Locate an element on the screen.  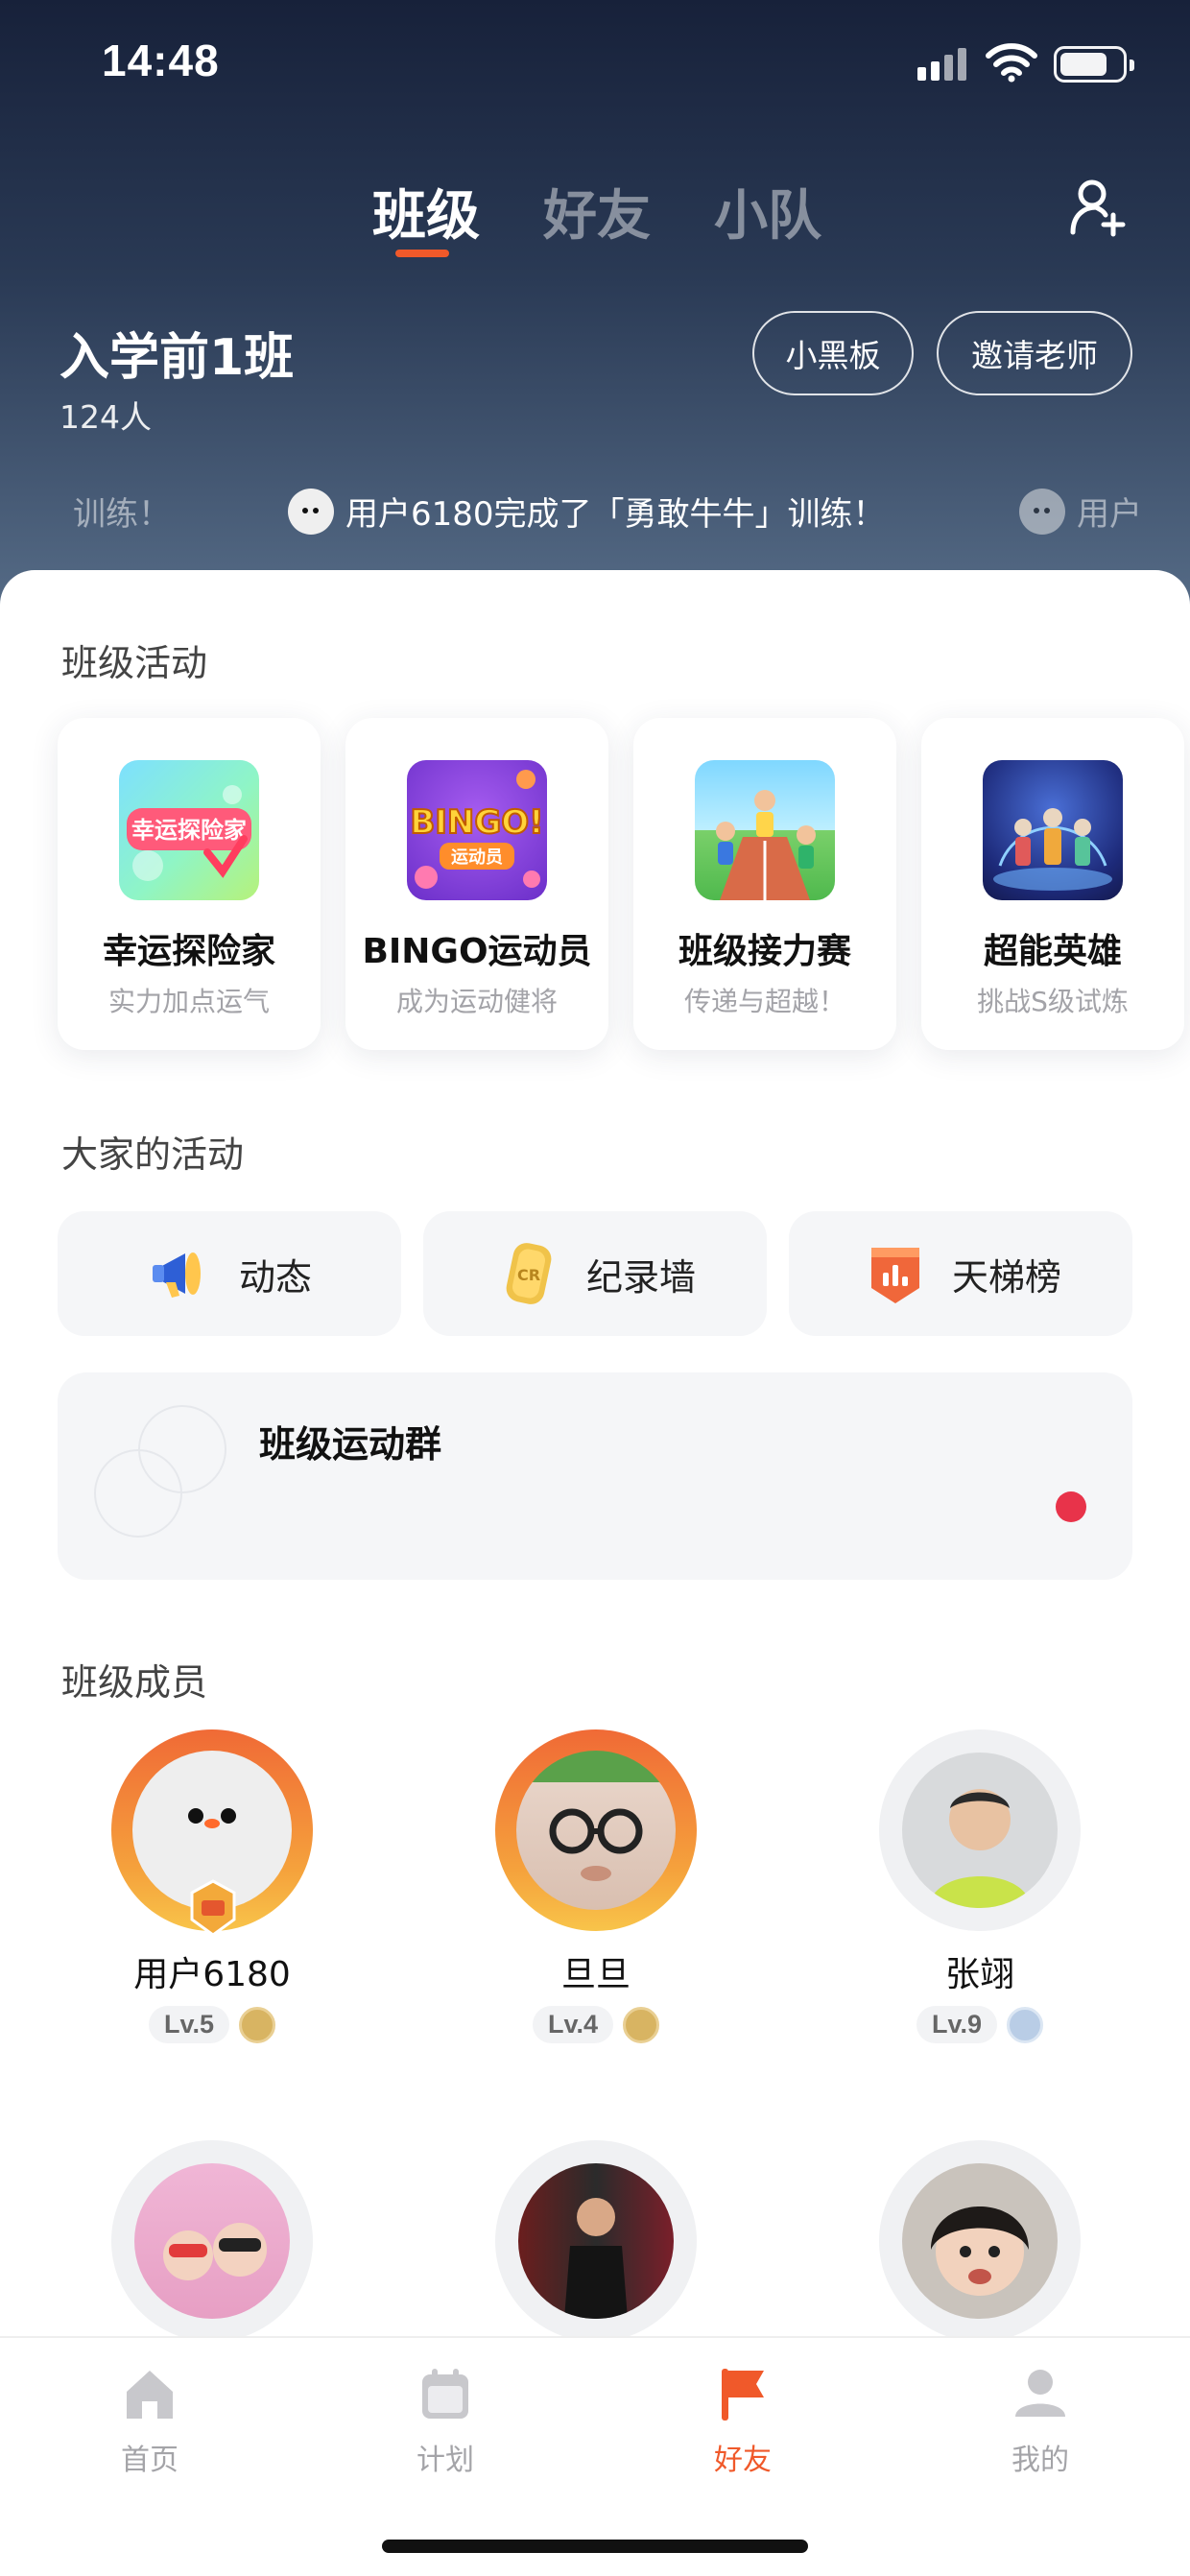
activity-title: 幸运探险家 is located at coordinates (189, 951).